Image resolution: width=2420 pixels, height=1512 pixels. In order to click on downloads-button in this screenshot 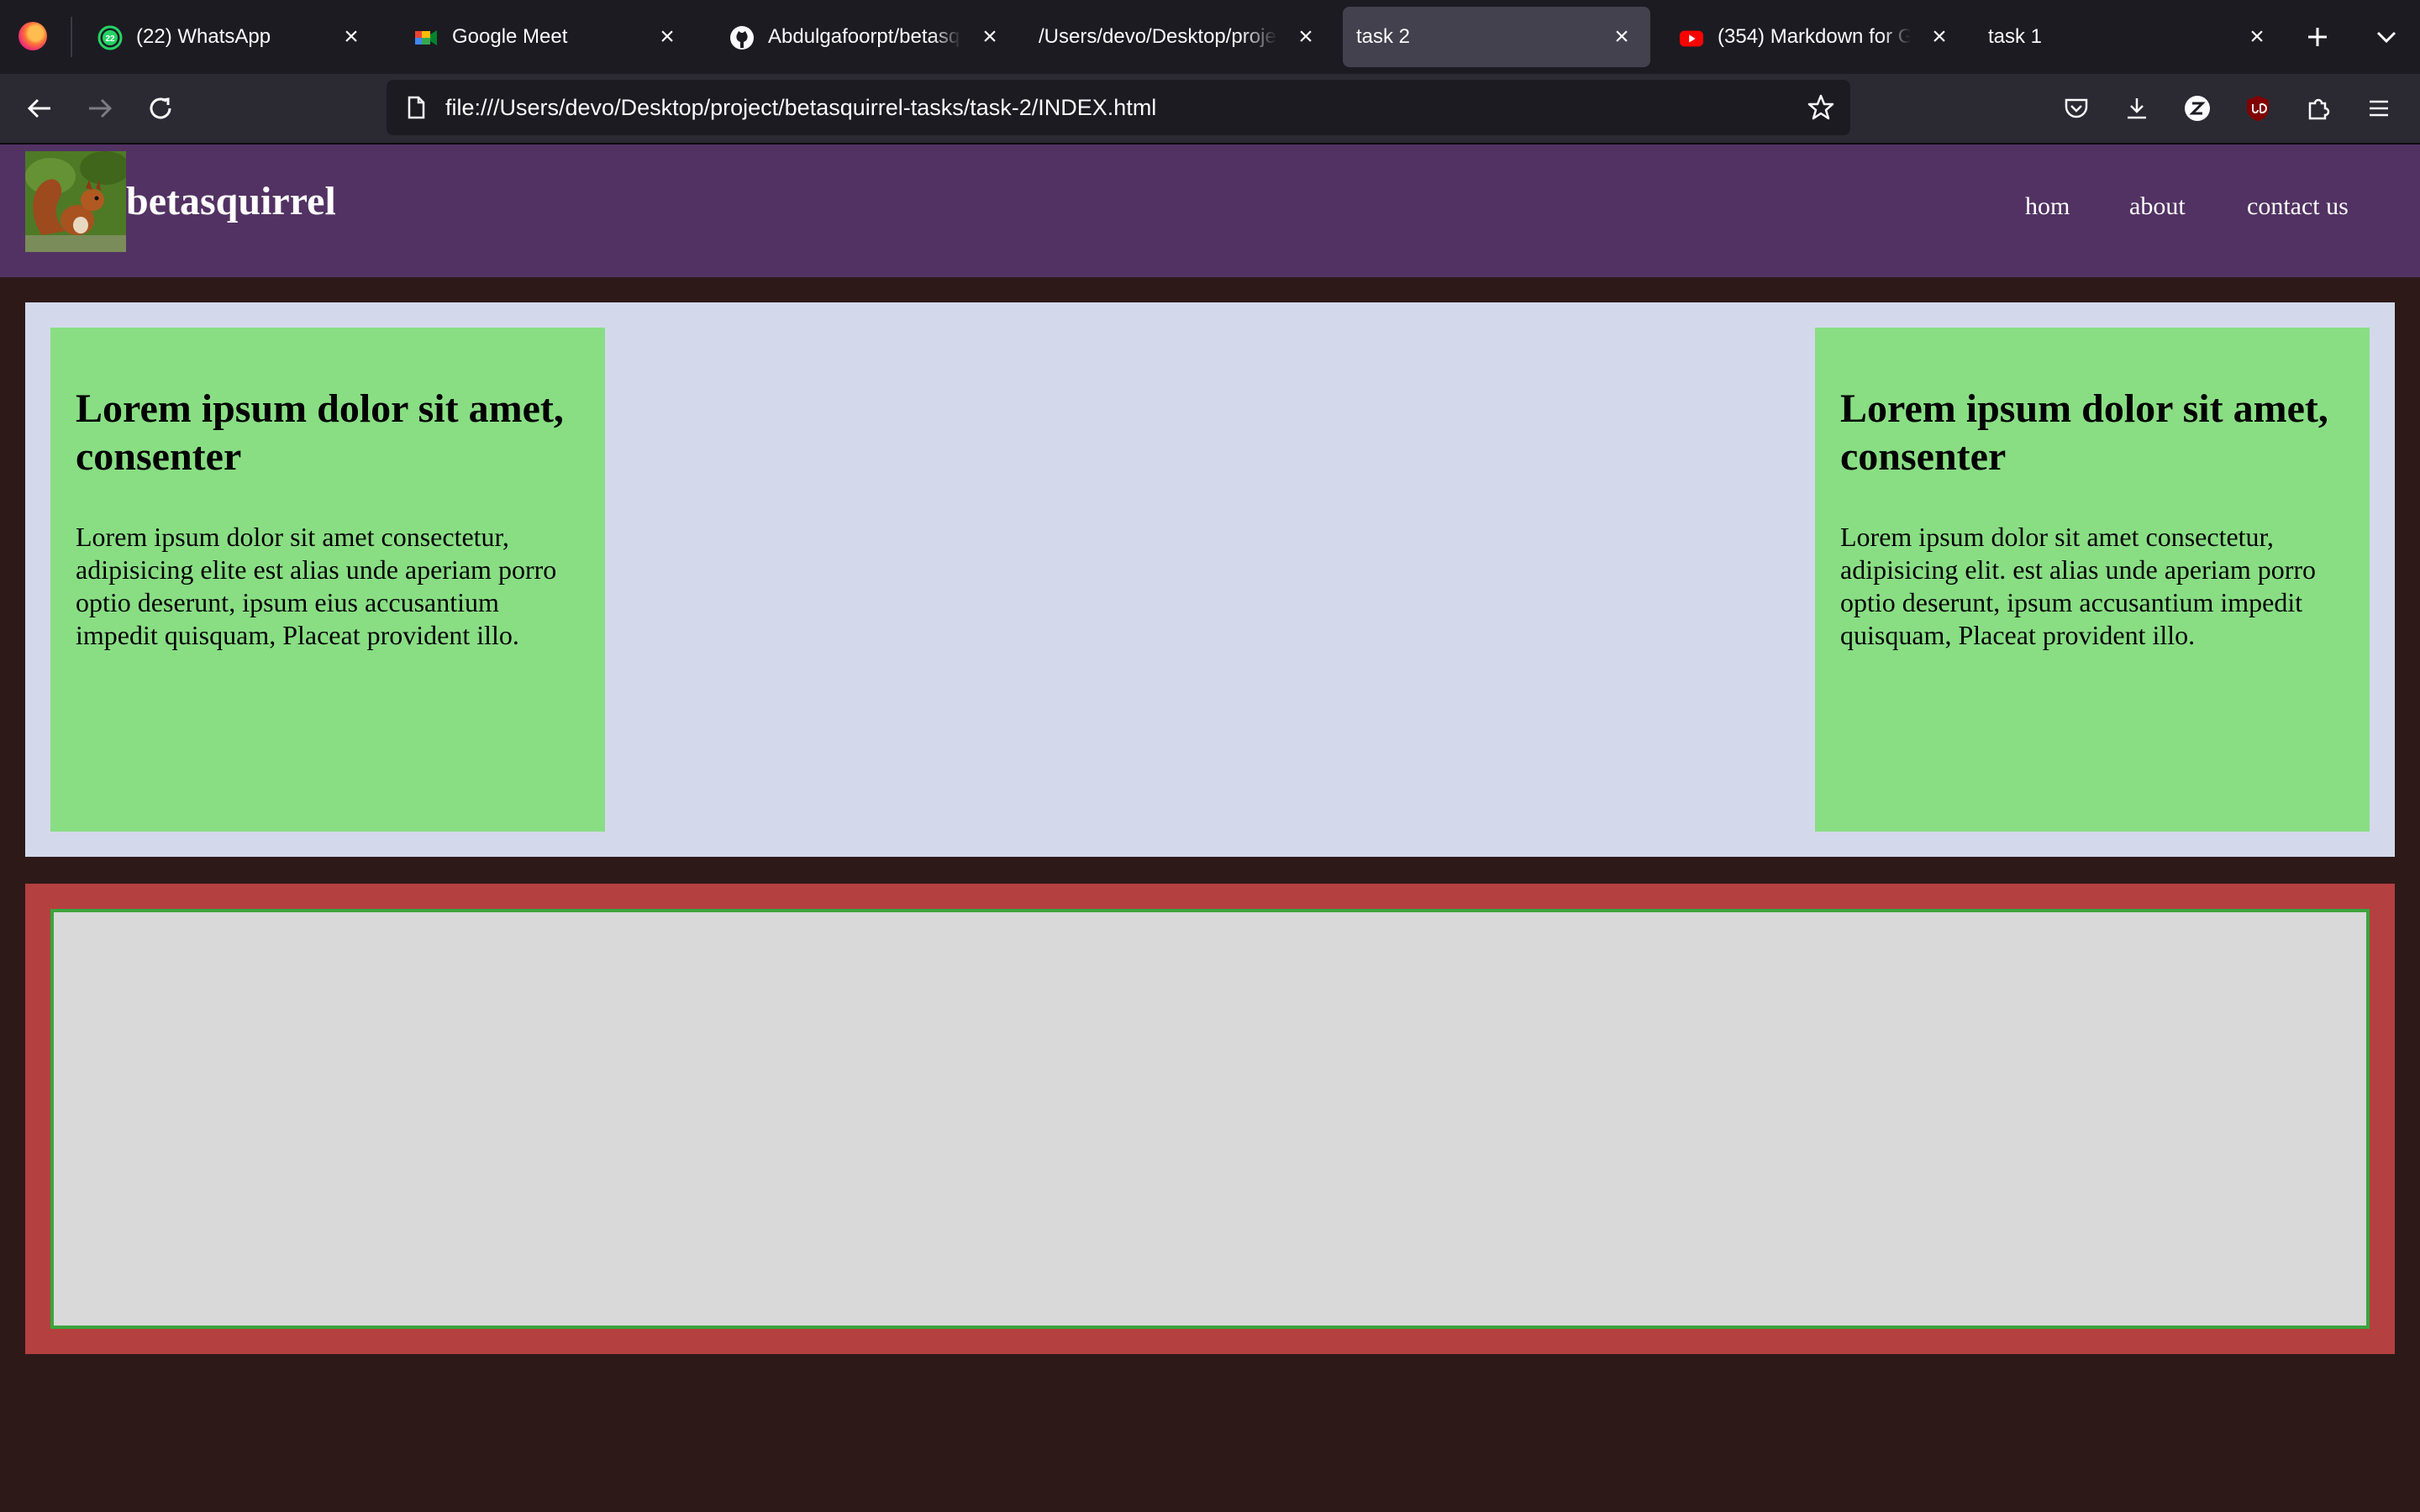, I will do `click(2137, 108)`.